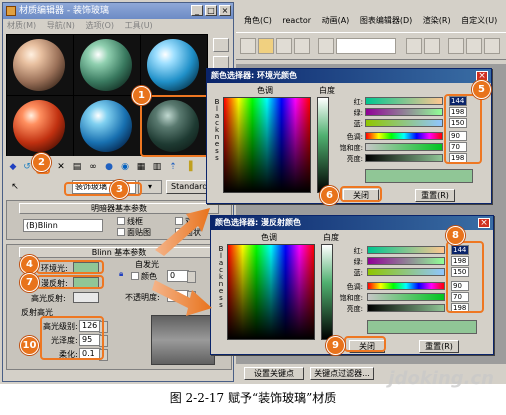 Image resolution: width=506 pixels, height=415 pixels. What do you see at coordinates (336, 20) in the screenshot?
I see `menu-animation: 动画(A)` at bounding box center [336, 20].